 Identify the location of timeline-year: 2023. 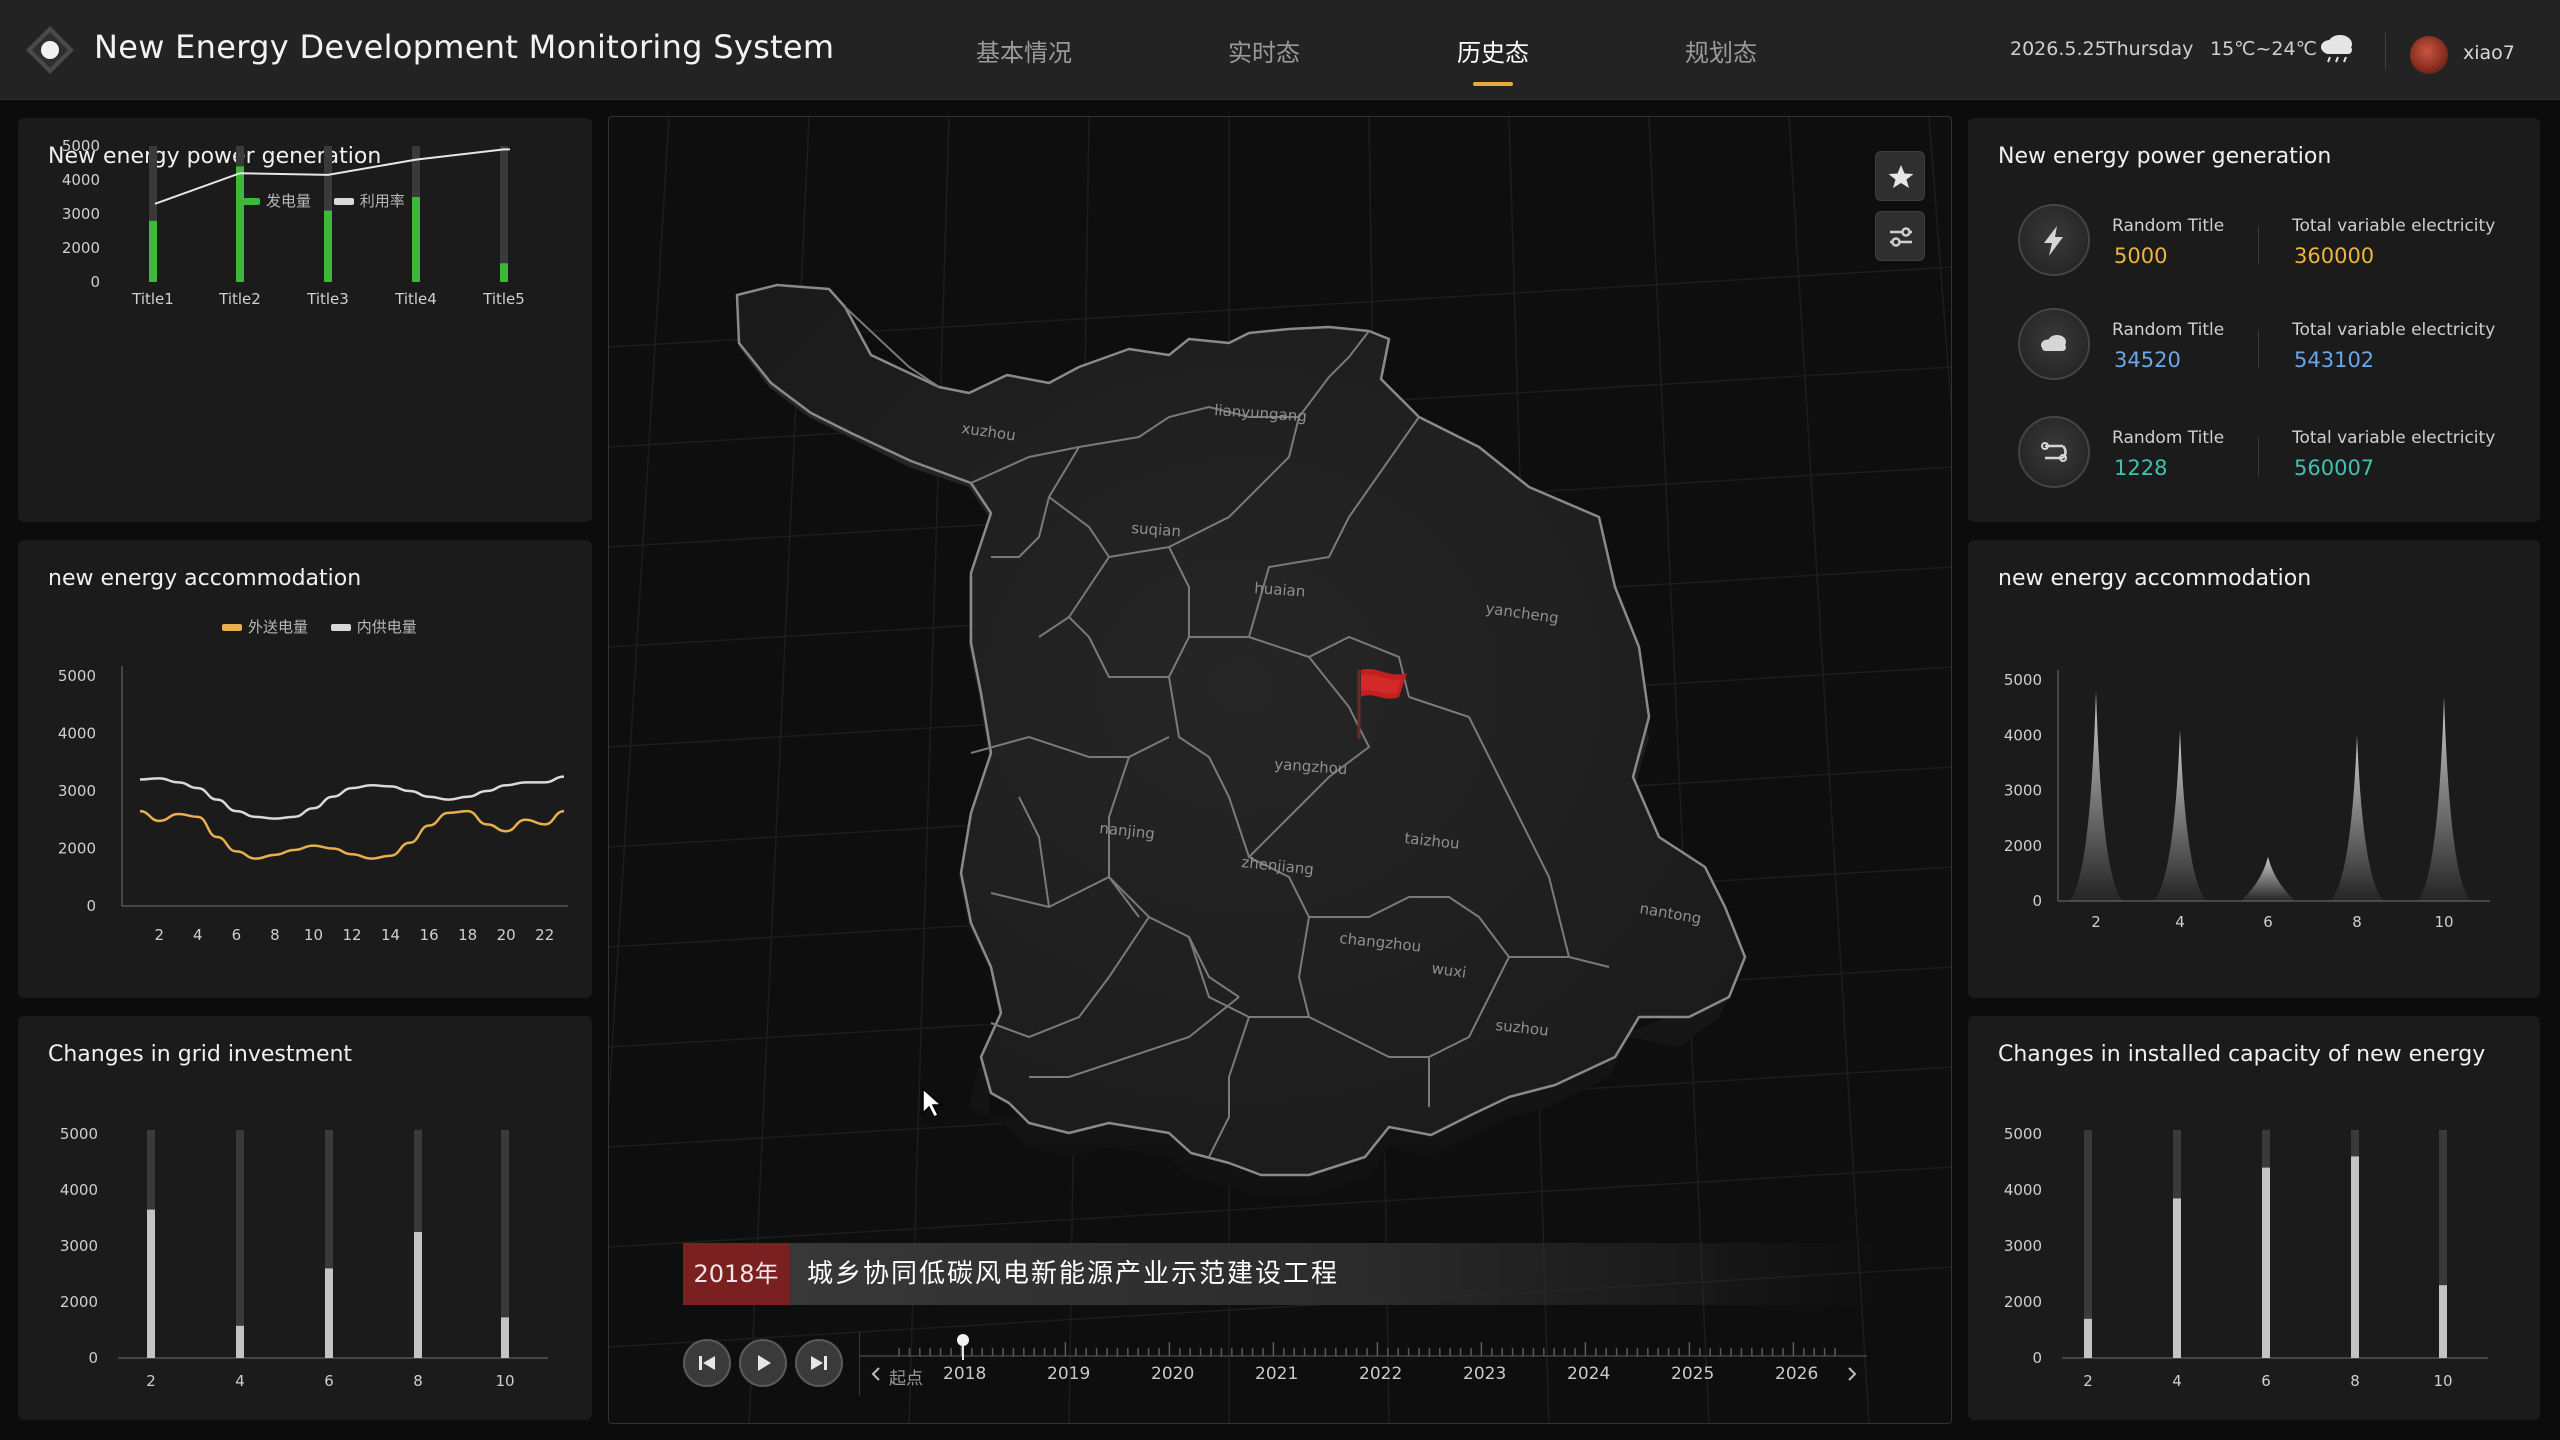
(1484, 1374).